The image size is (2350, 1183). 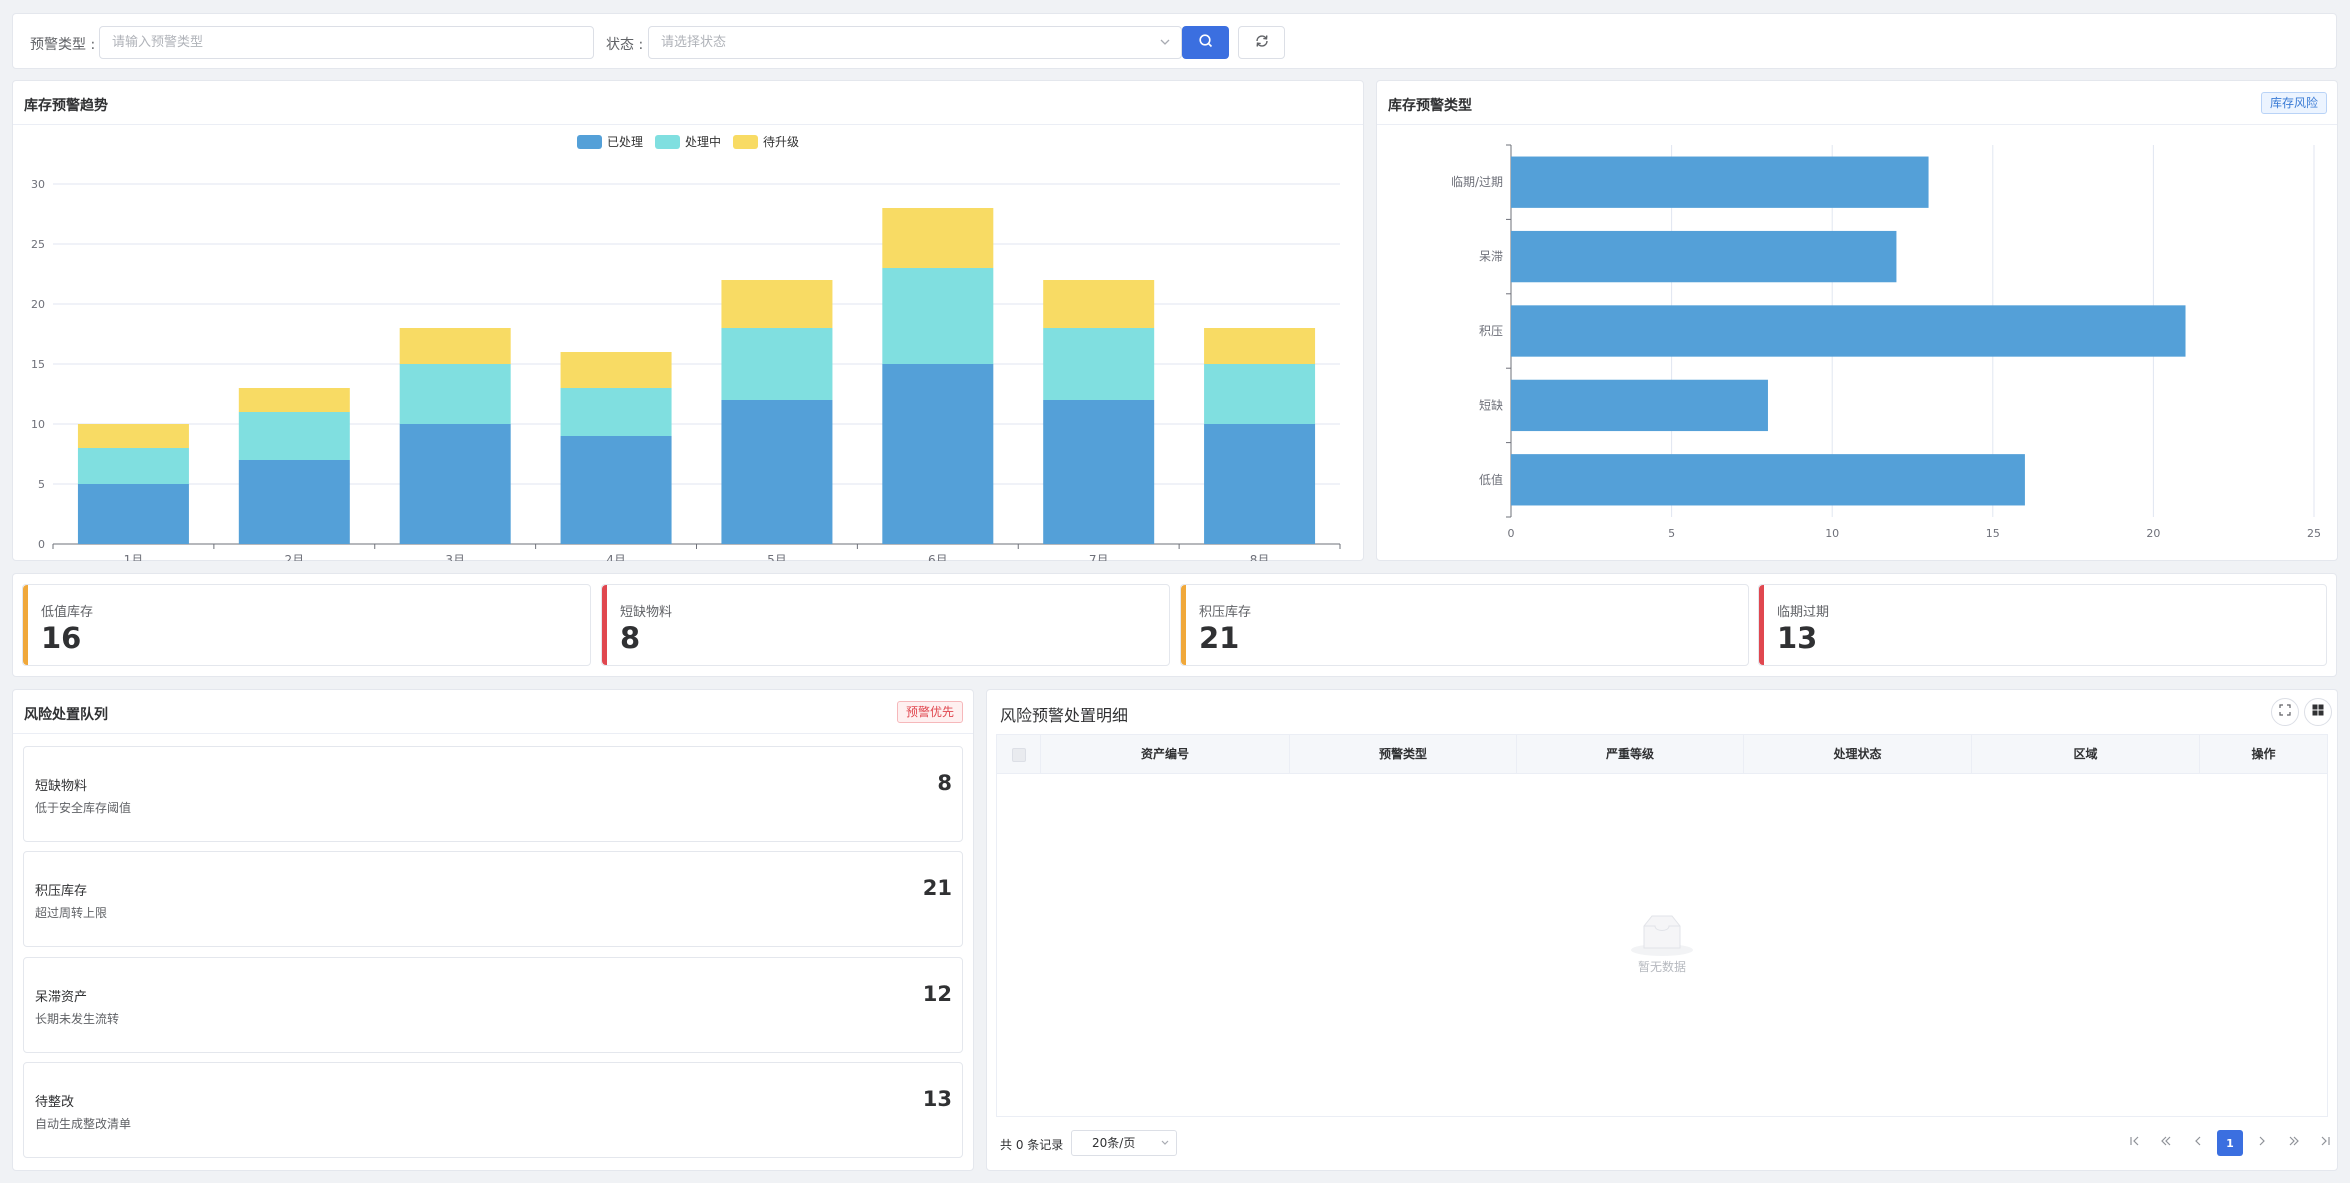 What do you see at coordinates (2198, 1143) in the screenshot?
I see `prev-page-button` at bounding box center [2198, 1143].